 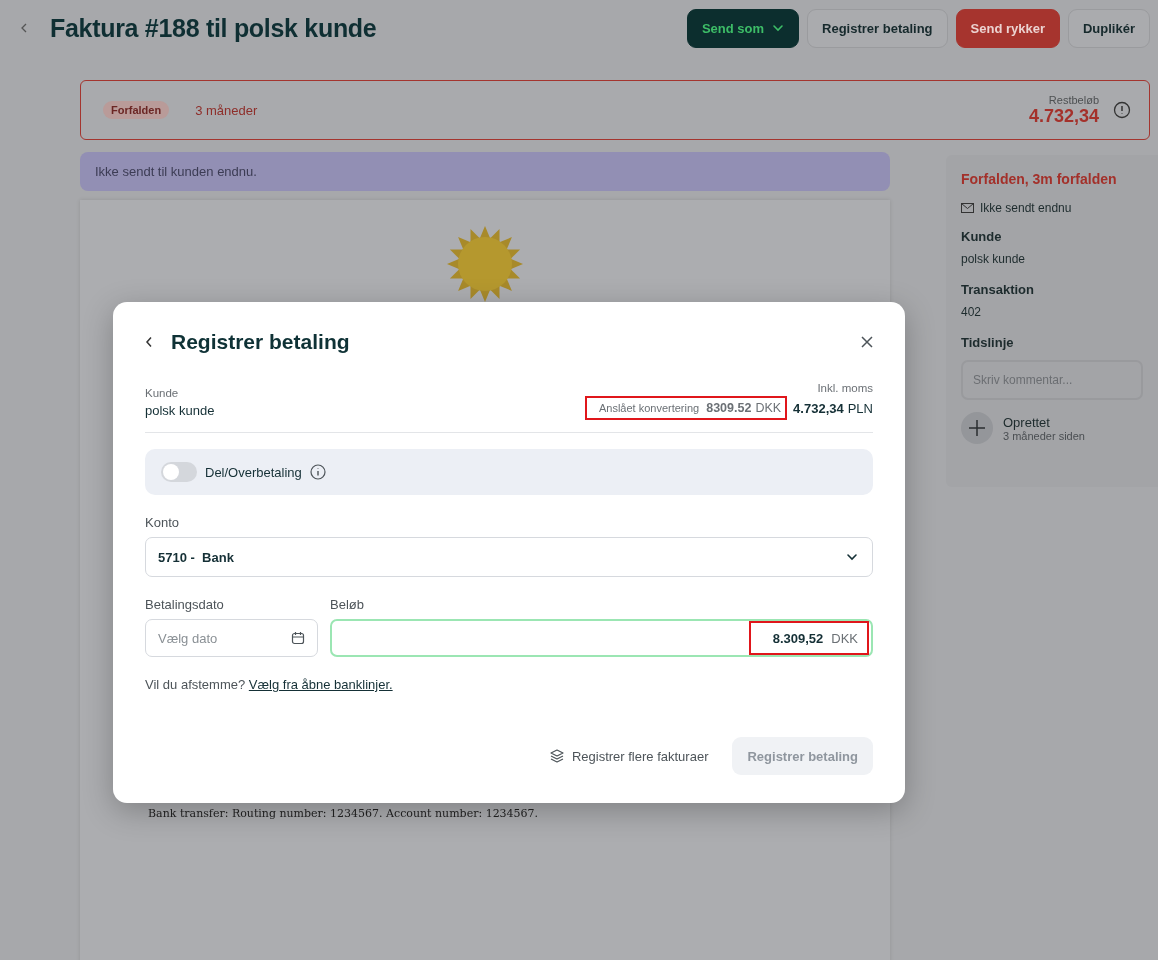 What do you see at coordinates (253, 472) in the screenshot?
I see `toggle-label: Del/Overbetaling` at bounding box center [253, 472].